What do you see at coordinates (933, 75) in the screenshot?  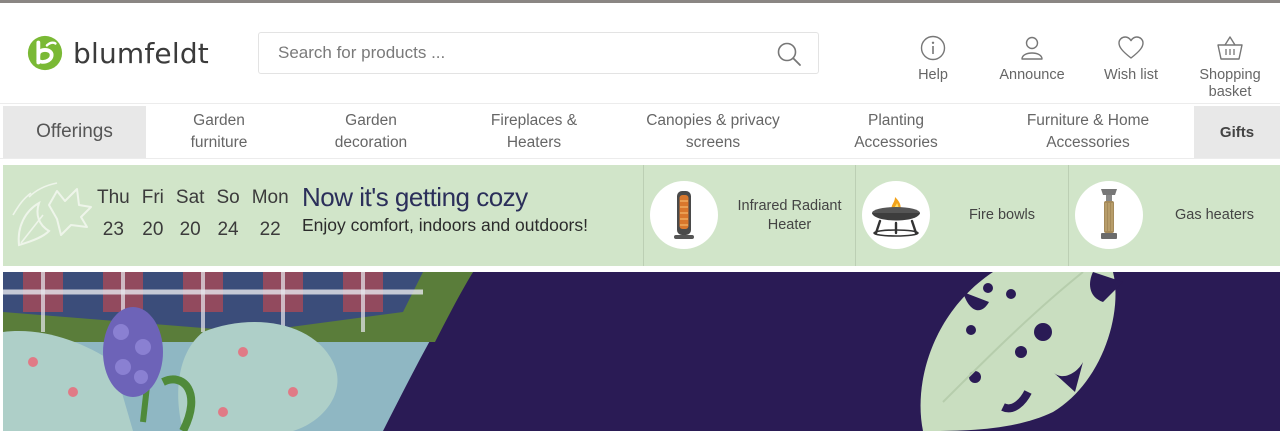 I see `help-label: Help` at bounding box center [933, 75].